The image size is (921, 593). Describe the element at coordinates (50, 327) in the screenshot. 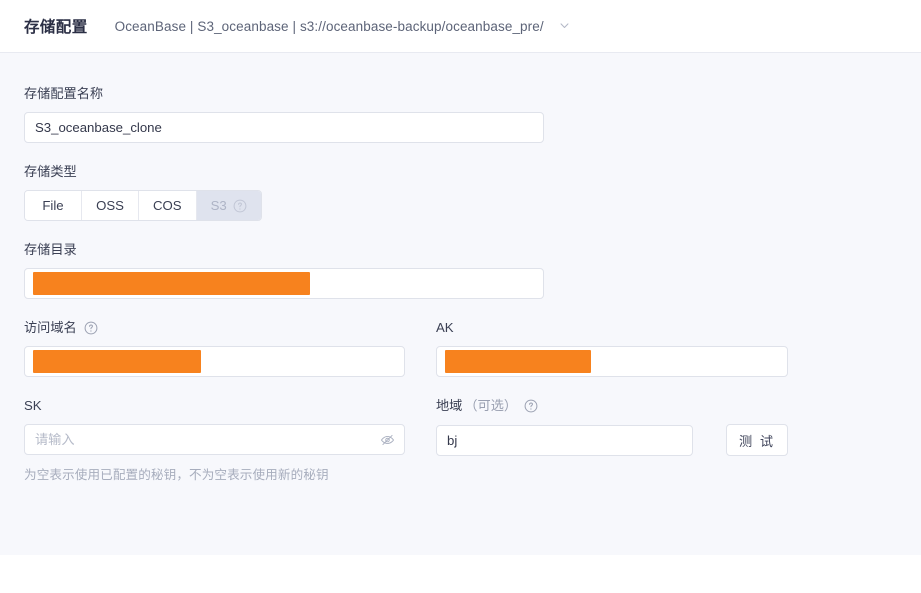

I see `endpoint-label-text: 访问域名` at that location.